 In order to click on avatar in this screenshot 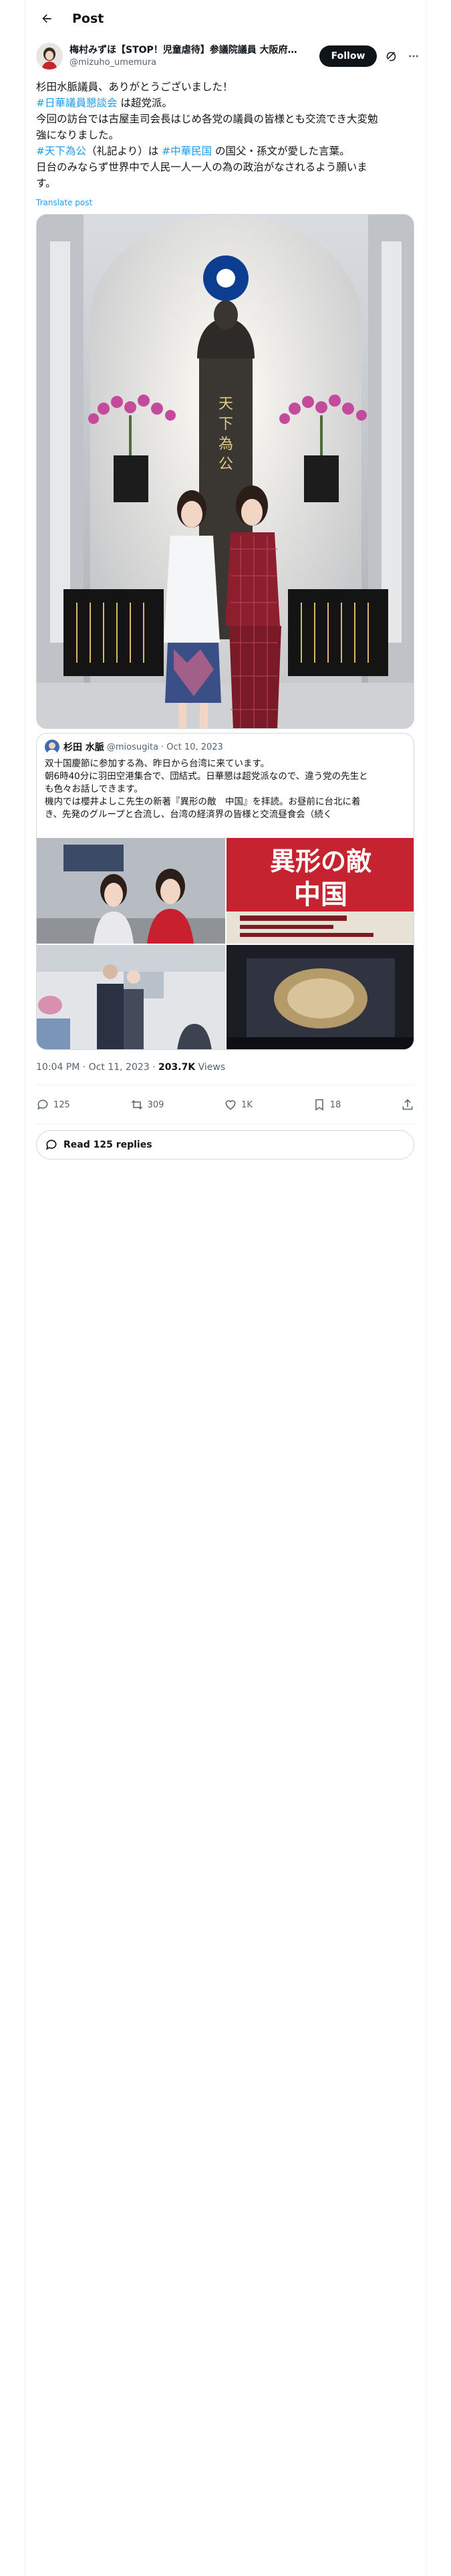, I will do `click(49, 56)`.